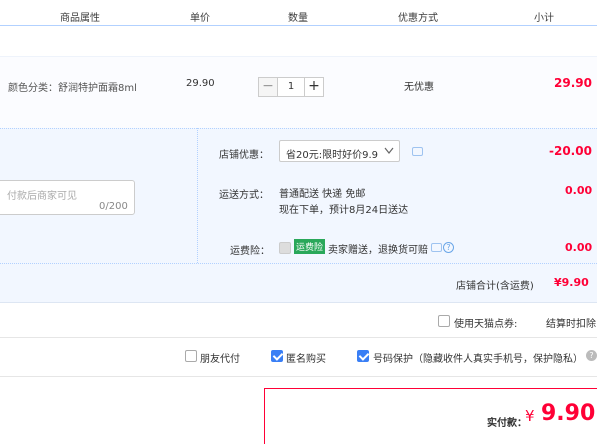 Image resolution: width=597 pixels, height=444 pixels. Describe the element at coordinates (444, 321) in the screenshot. I see `use-points-checkbox` at that location.